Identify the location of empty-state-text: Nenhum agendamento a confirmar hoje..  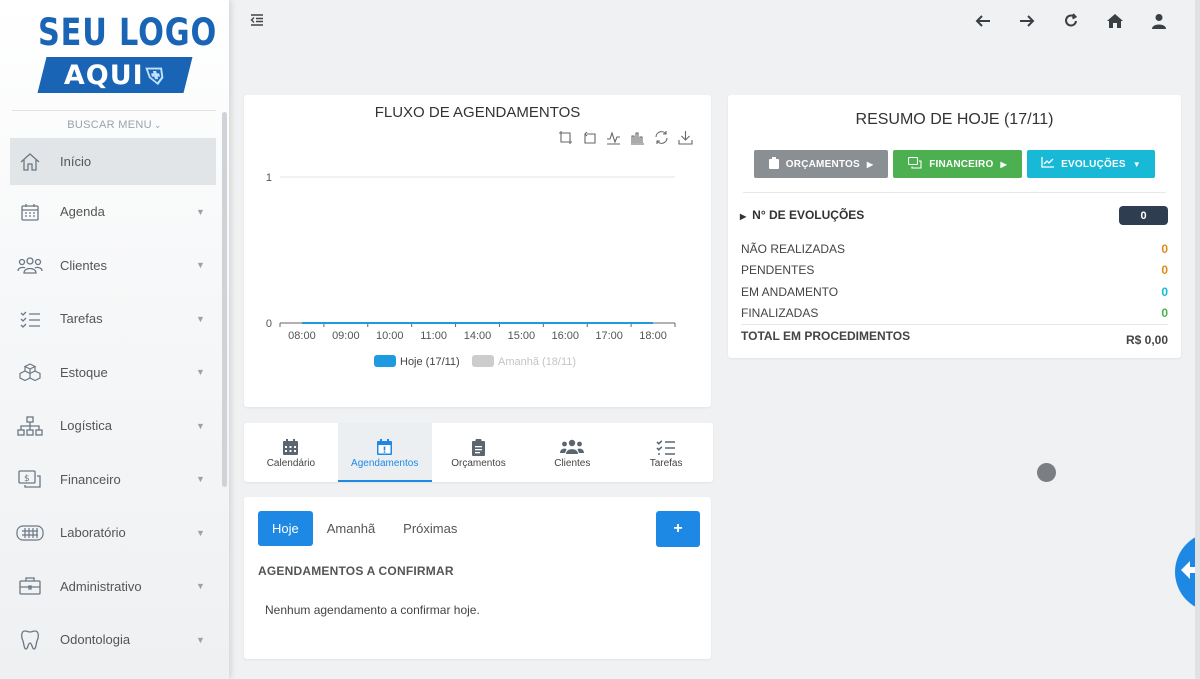
(372, 610).